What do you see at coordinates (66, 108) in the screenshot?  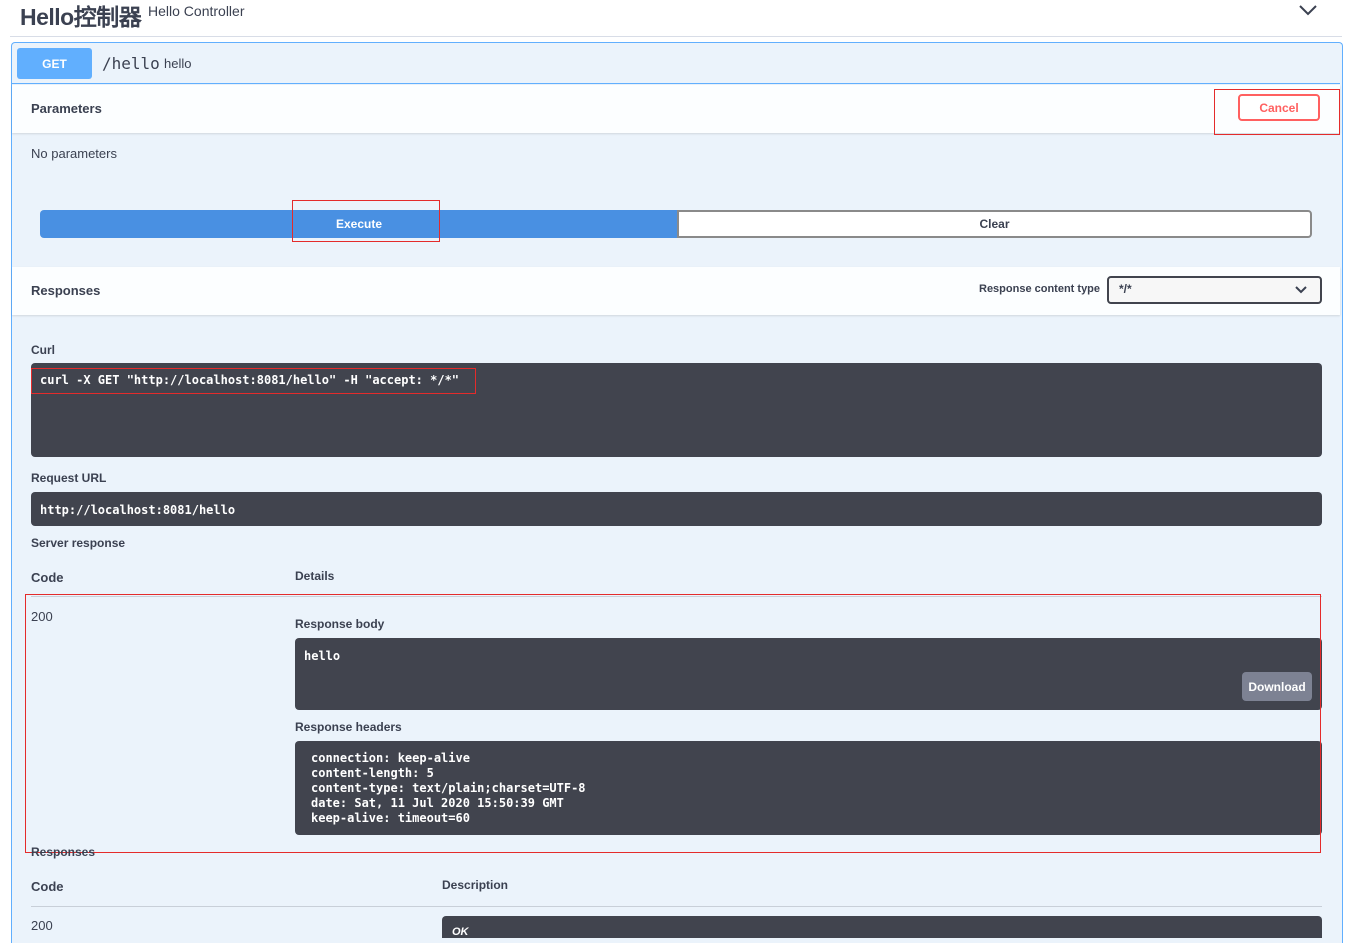 I see `parameters-title: Parameters` at bounding box center [66, 108].